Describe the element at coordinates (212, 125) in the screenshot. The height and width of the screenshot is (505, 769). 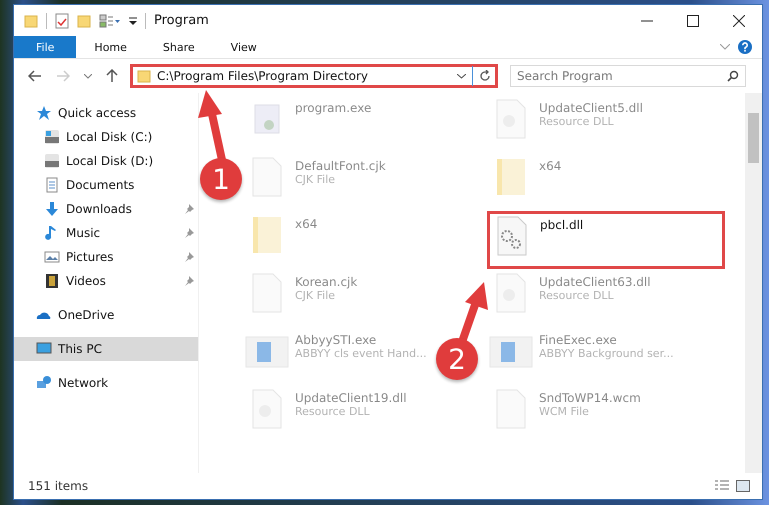
I see `annotation-arrow` at that location.